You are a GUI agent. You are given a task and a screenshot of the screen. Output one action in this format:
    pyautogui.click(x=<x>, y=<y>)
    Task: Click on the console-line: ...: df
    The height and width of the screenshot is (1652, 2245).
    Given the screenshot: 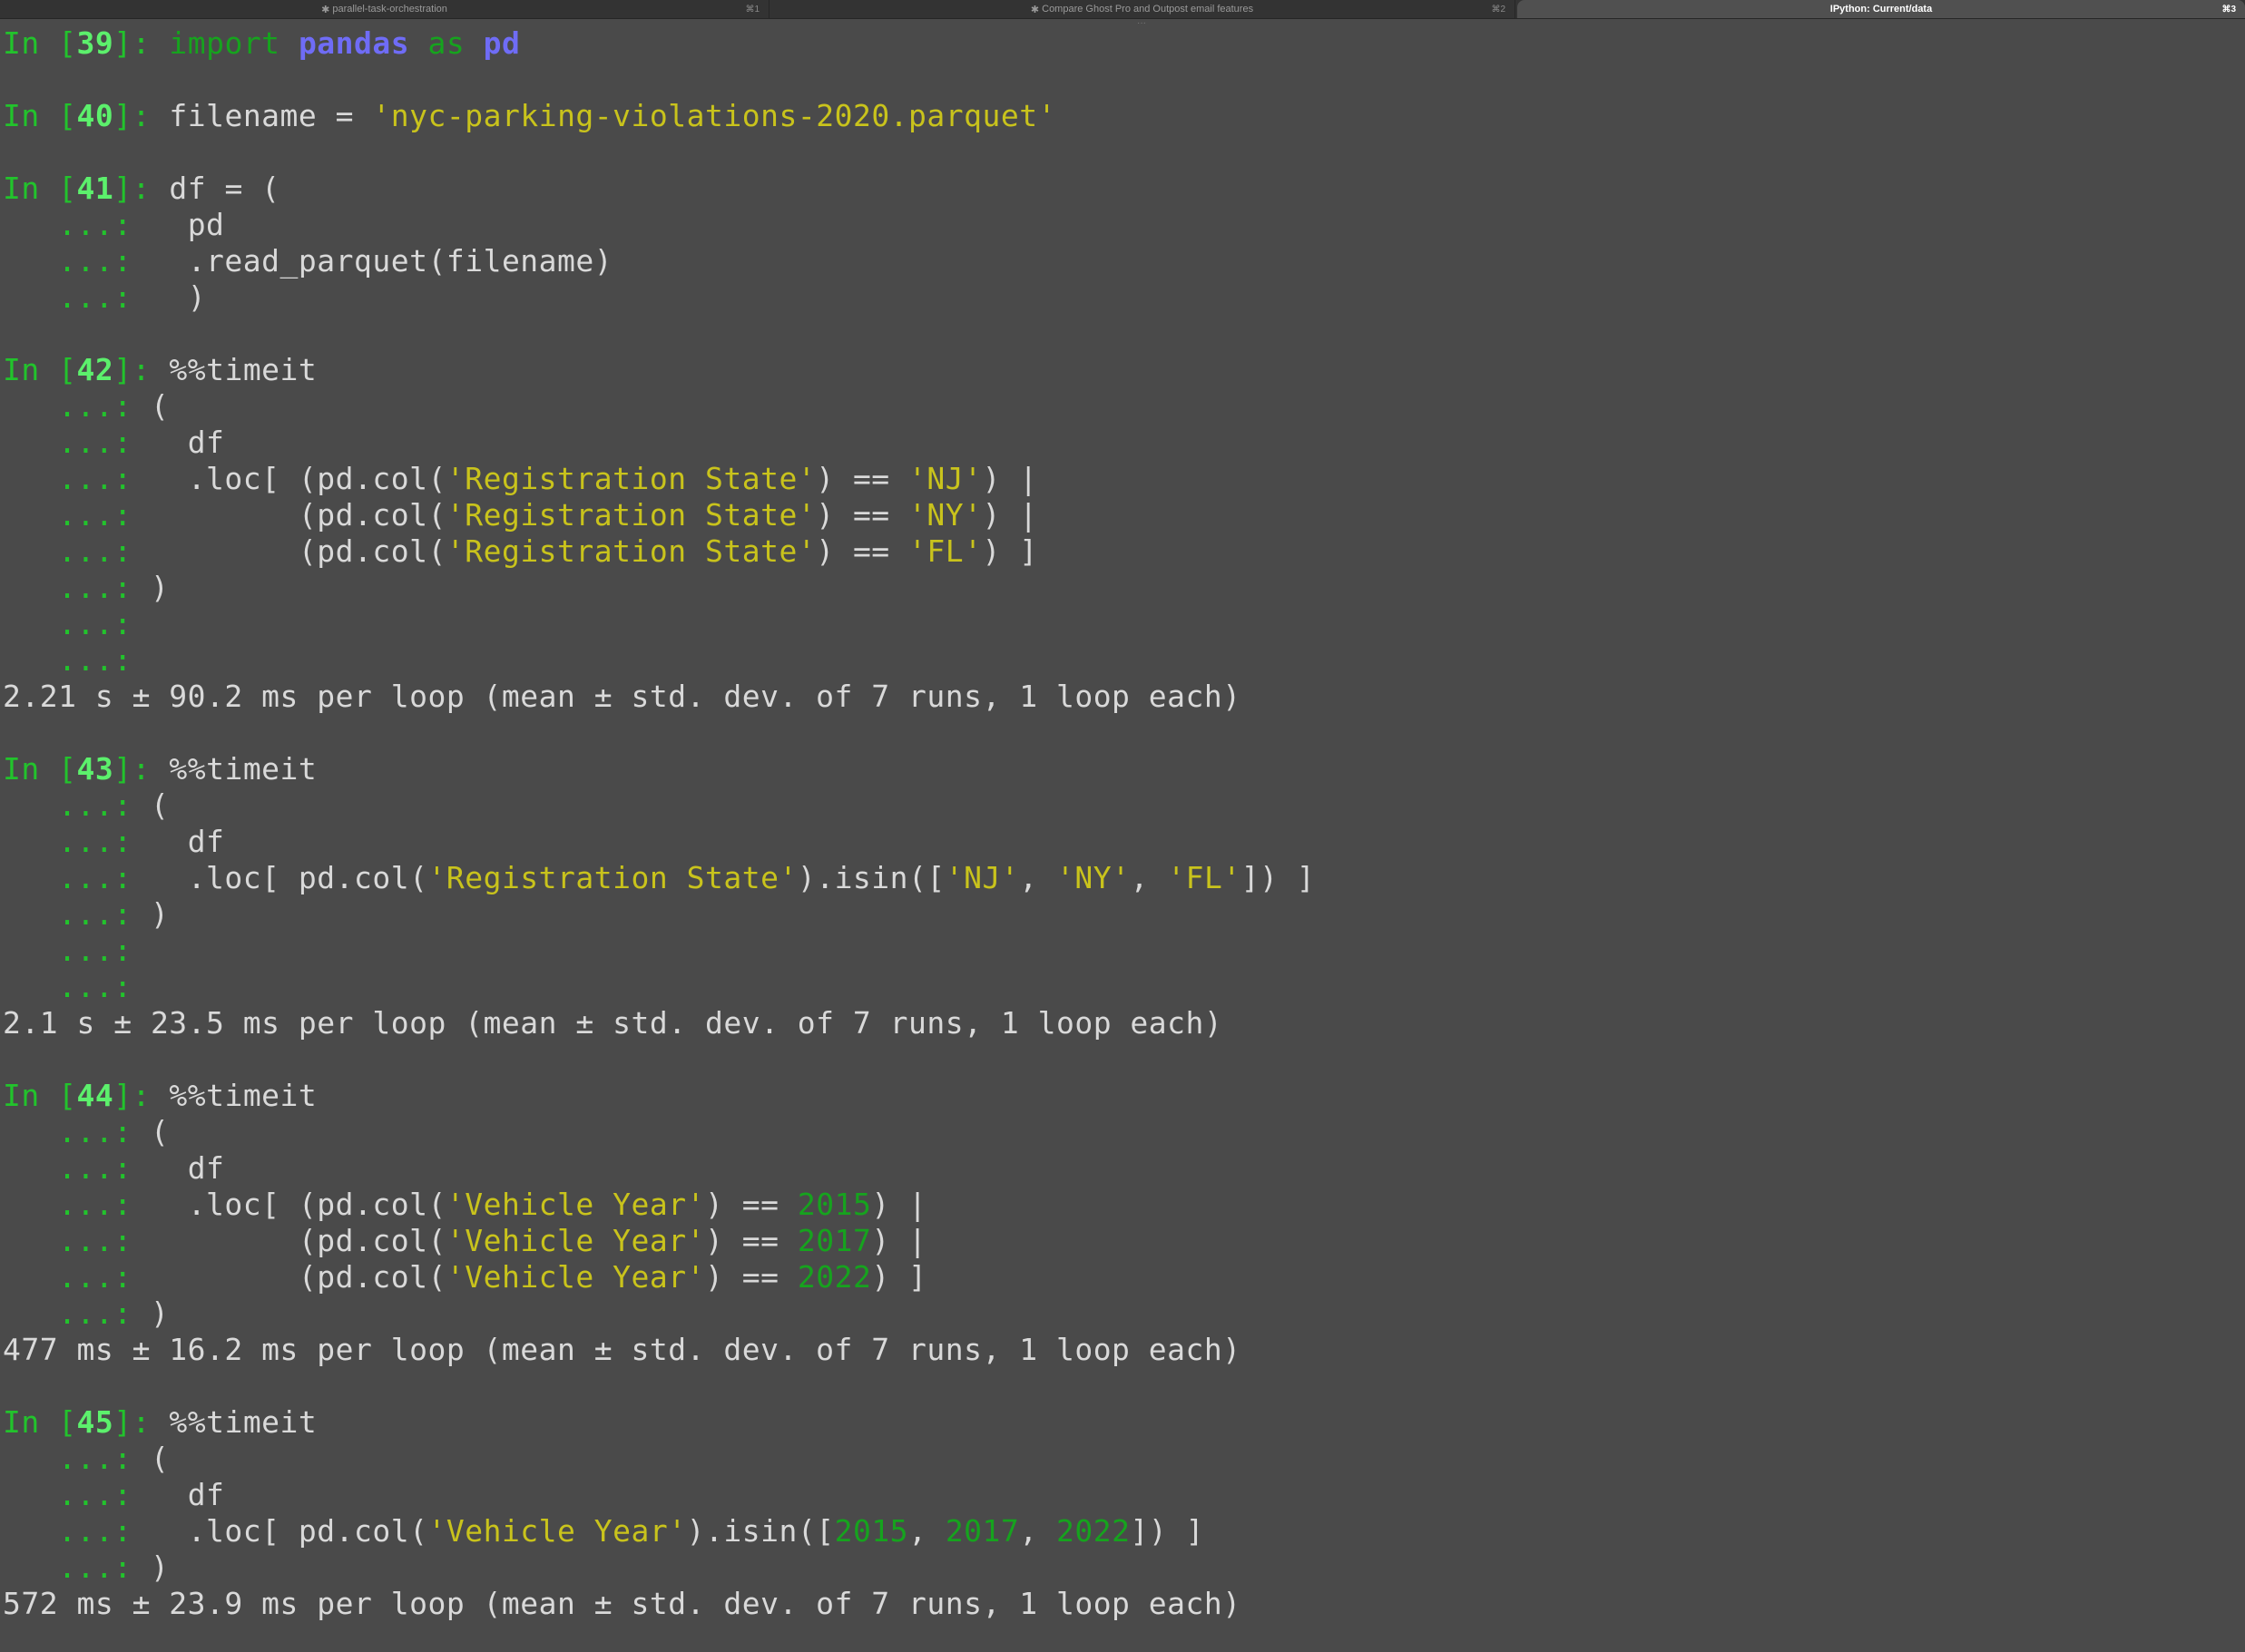 What is the action you would take?
    pyautogui.click(x=1119, y=1168)
    